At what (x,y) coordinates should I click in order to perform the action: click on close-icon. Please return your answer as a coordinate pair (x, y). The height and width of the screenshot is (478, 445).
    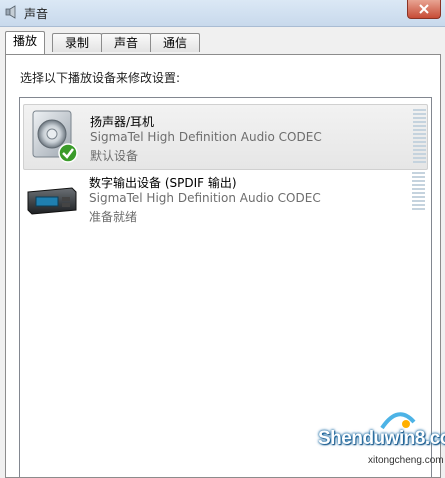
    Looking at the image, I should click on (424, 9).